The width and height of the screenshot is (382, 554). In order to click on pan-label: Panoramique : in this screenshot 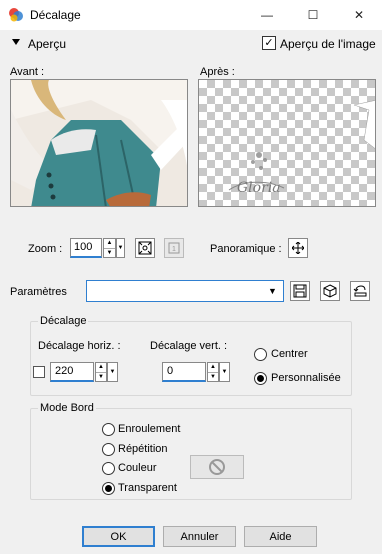, I will do `click(246, 249)`.